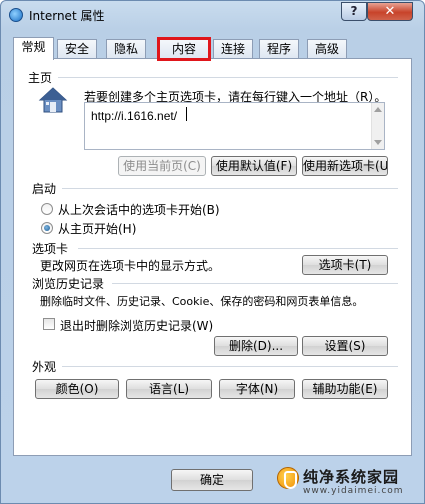 This screenshot has height=504, width=425. Describe the element at coordinates (378, 109) in the screenshot. I see `scroll-up-arrow-icon` at that location.